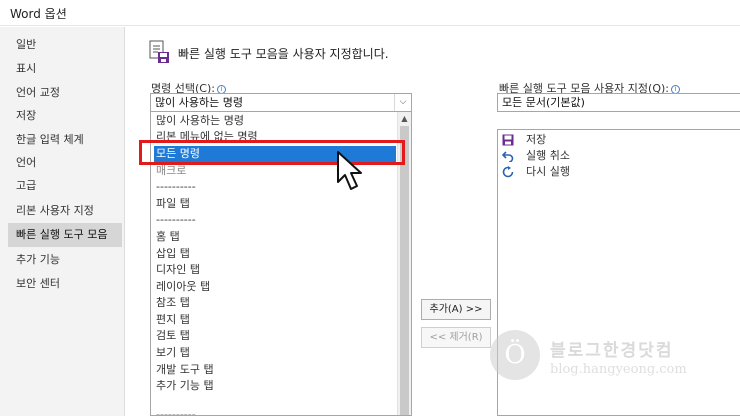  I want to click on list-item: 레이아웃 탭, so click(275, 287).